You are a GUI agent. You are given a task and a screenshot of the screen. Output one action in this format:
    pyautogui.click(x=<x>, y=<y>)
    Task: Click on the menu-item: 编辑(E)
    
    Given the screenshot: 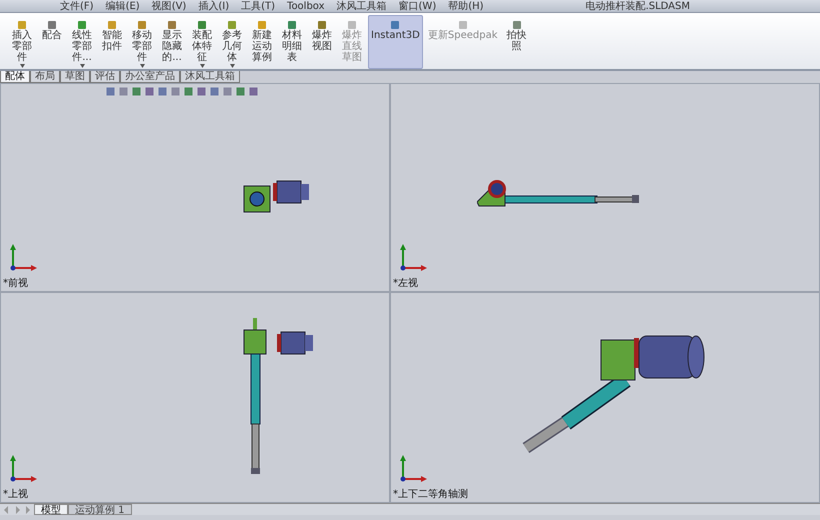 What is the action you would take?
    pyautogui.click(x=123, y=7)
    